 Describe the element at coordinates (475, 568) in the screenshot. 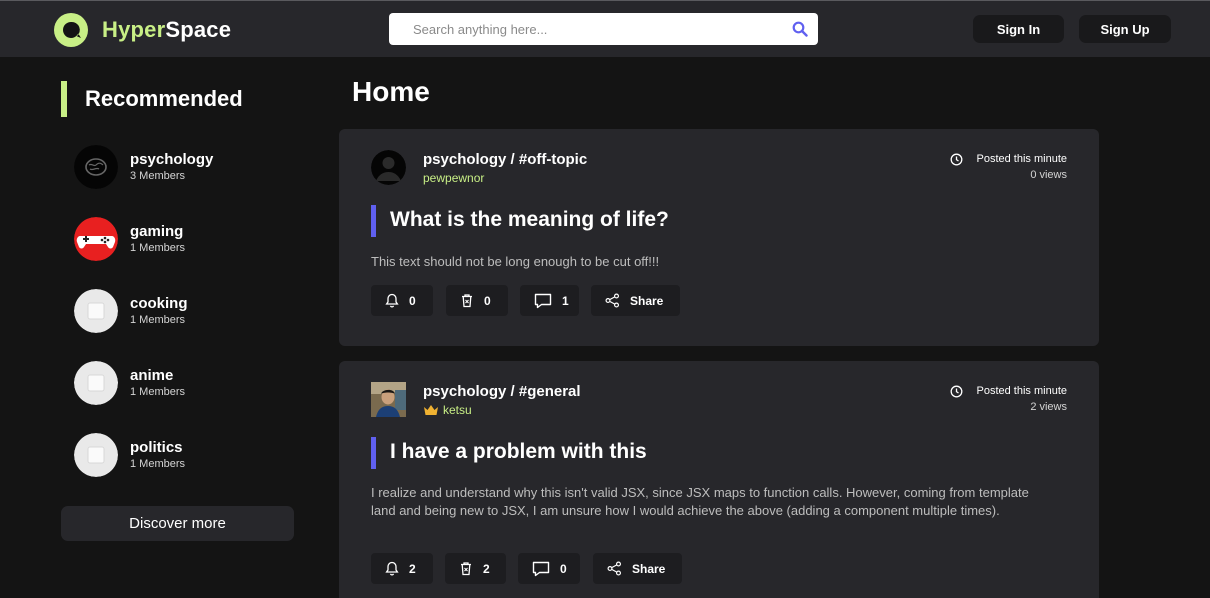

I see `dislike-button: 2` at that location.